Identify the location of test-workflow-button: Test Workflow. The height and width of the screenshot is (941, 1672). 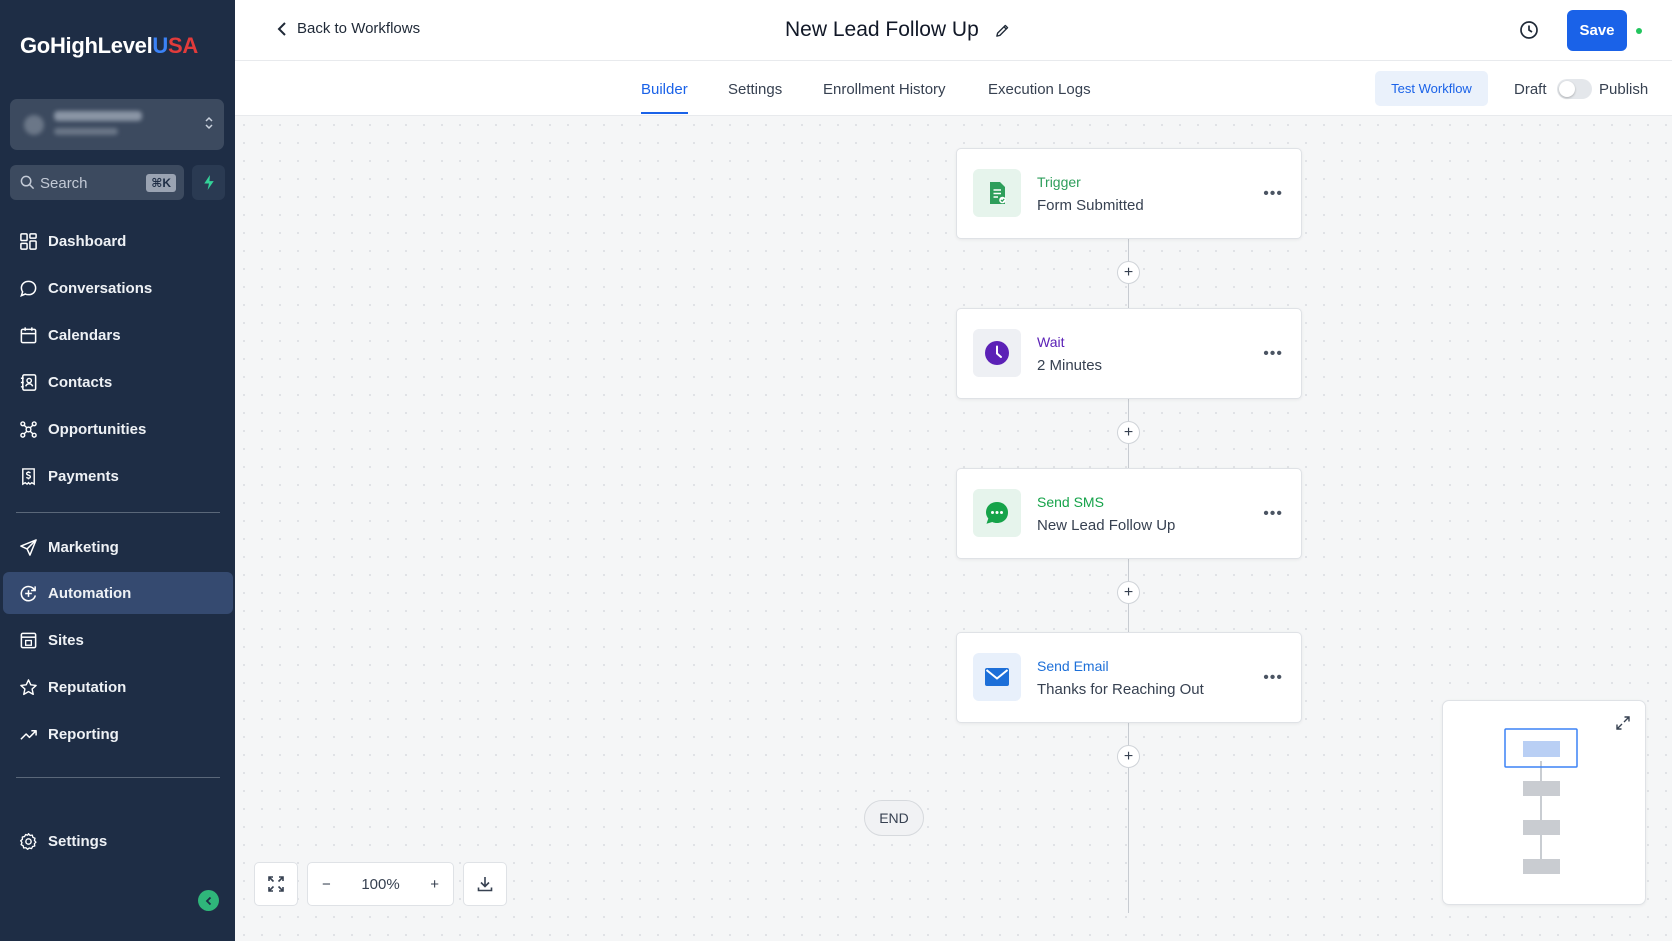
(1431, 88).